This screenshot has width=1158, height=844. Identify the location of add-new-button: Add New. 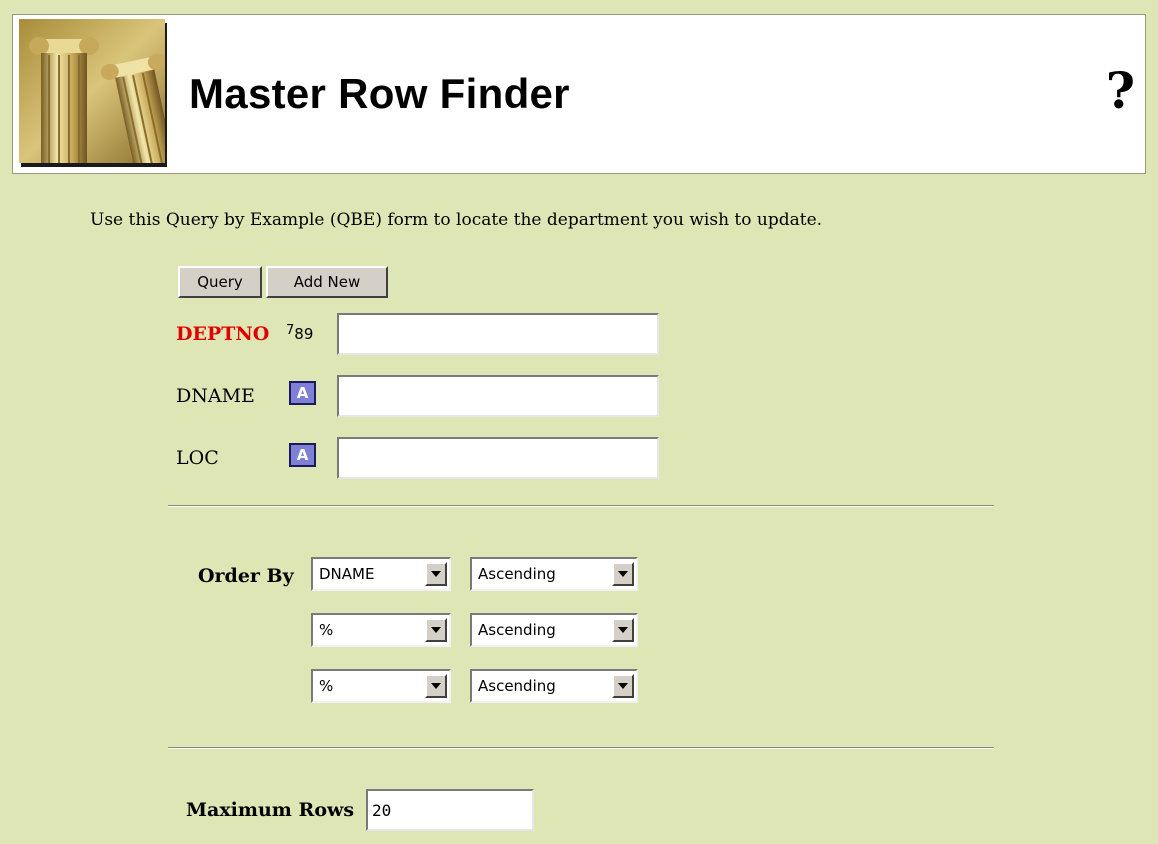
(327, 282).